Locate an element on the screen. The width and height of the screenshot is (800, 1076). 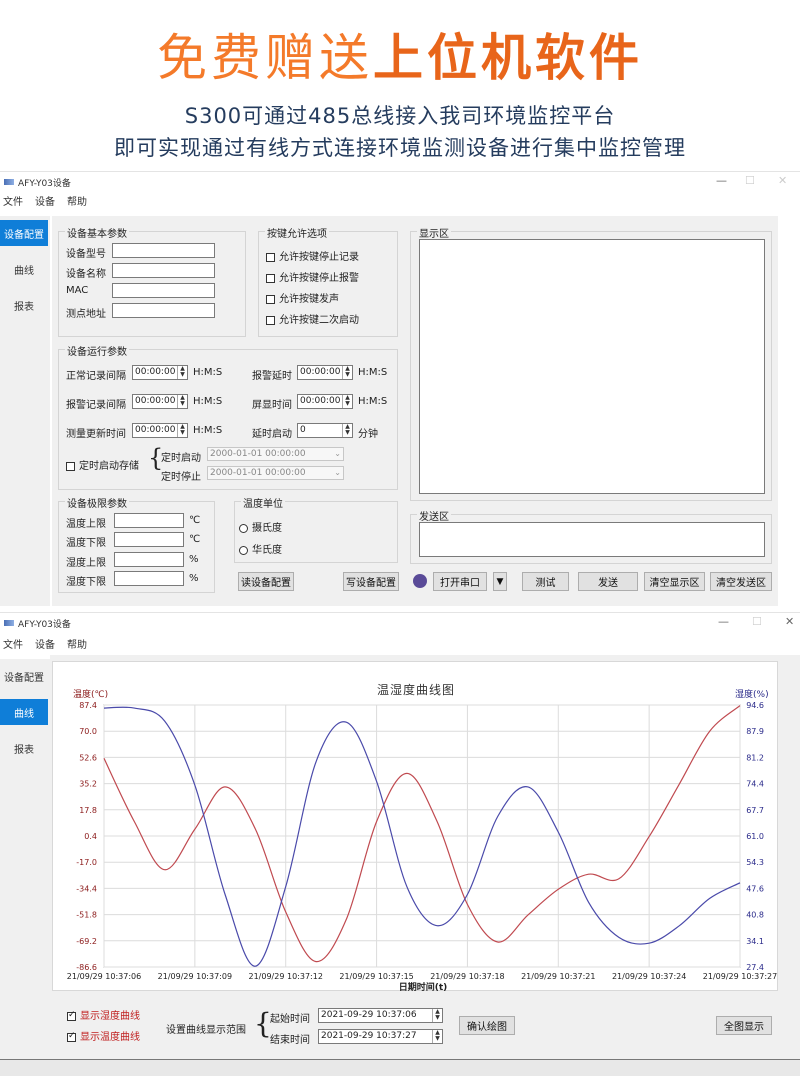
show-humidity-toggle: 显示湿度曲线 is located at coordinates (103, 1014).